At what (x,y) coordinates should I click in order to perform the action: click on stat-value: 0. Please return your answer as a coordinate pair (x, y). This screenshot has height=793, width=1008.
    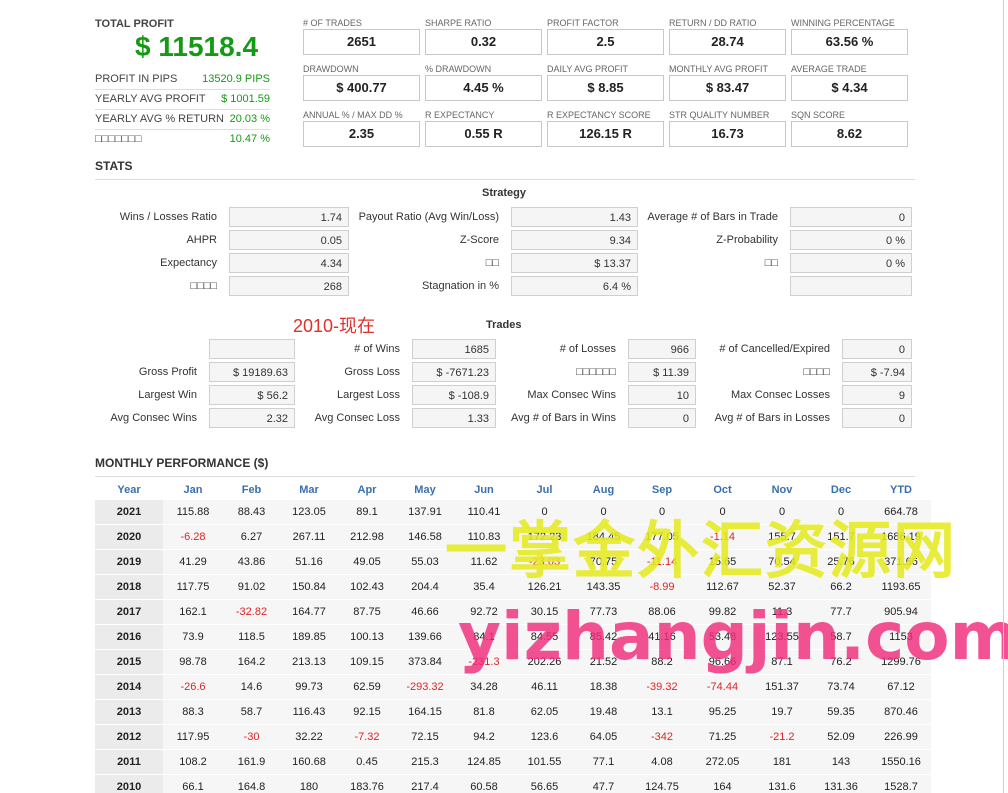
    Looking at the image, I should click on (851, 217).